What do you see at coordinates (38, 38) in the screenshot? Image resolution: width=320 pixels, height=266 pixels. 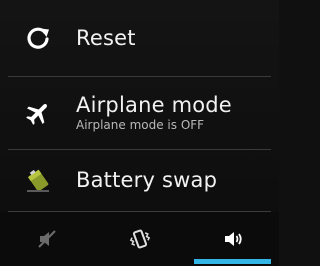 I see `reset-icon` at bounding box center [38, 38].